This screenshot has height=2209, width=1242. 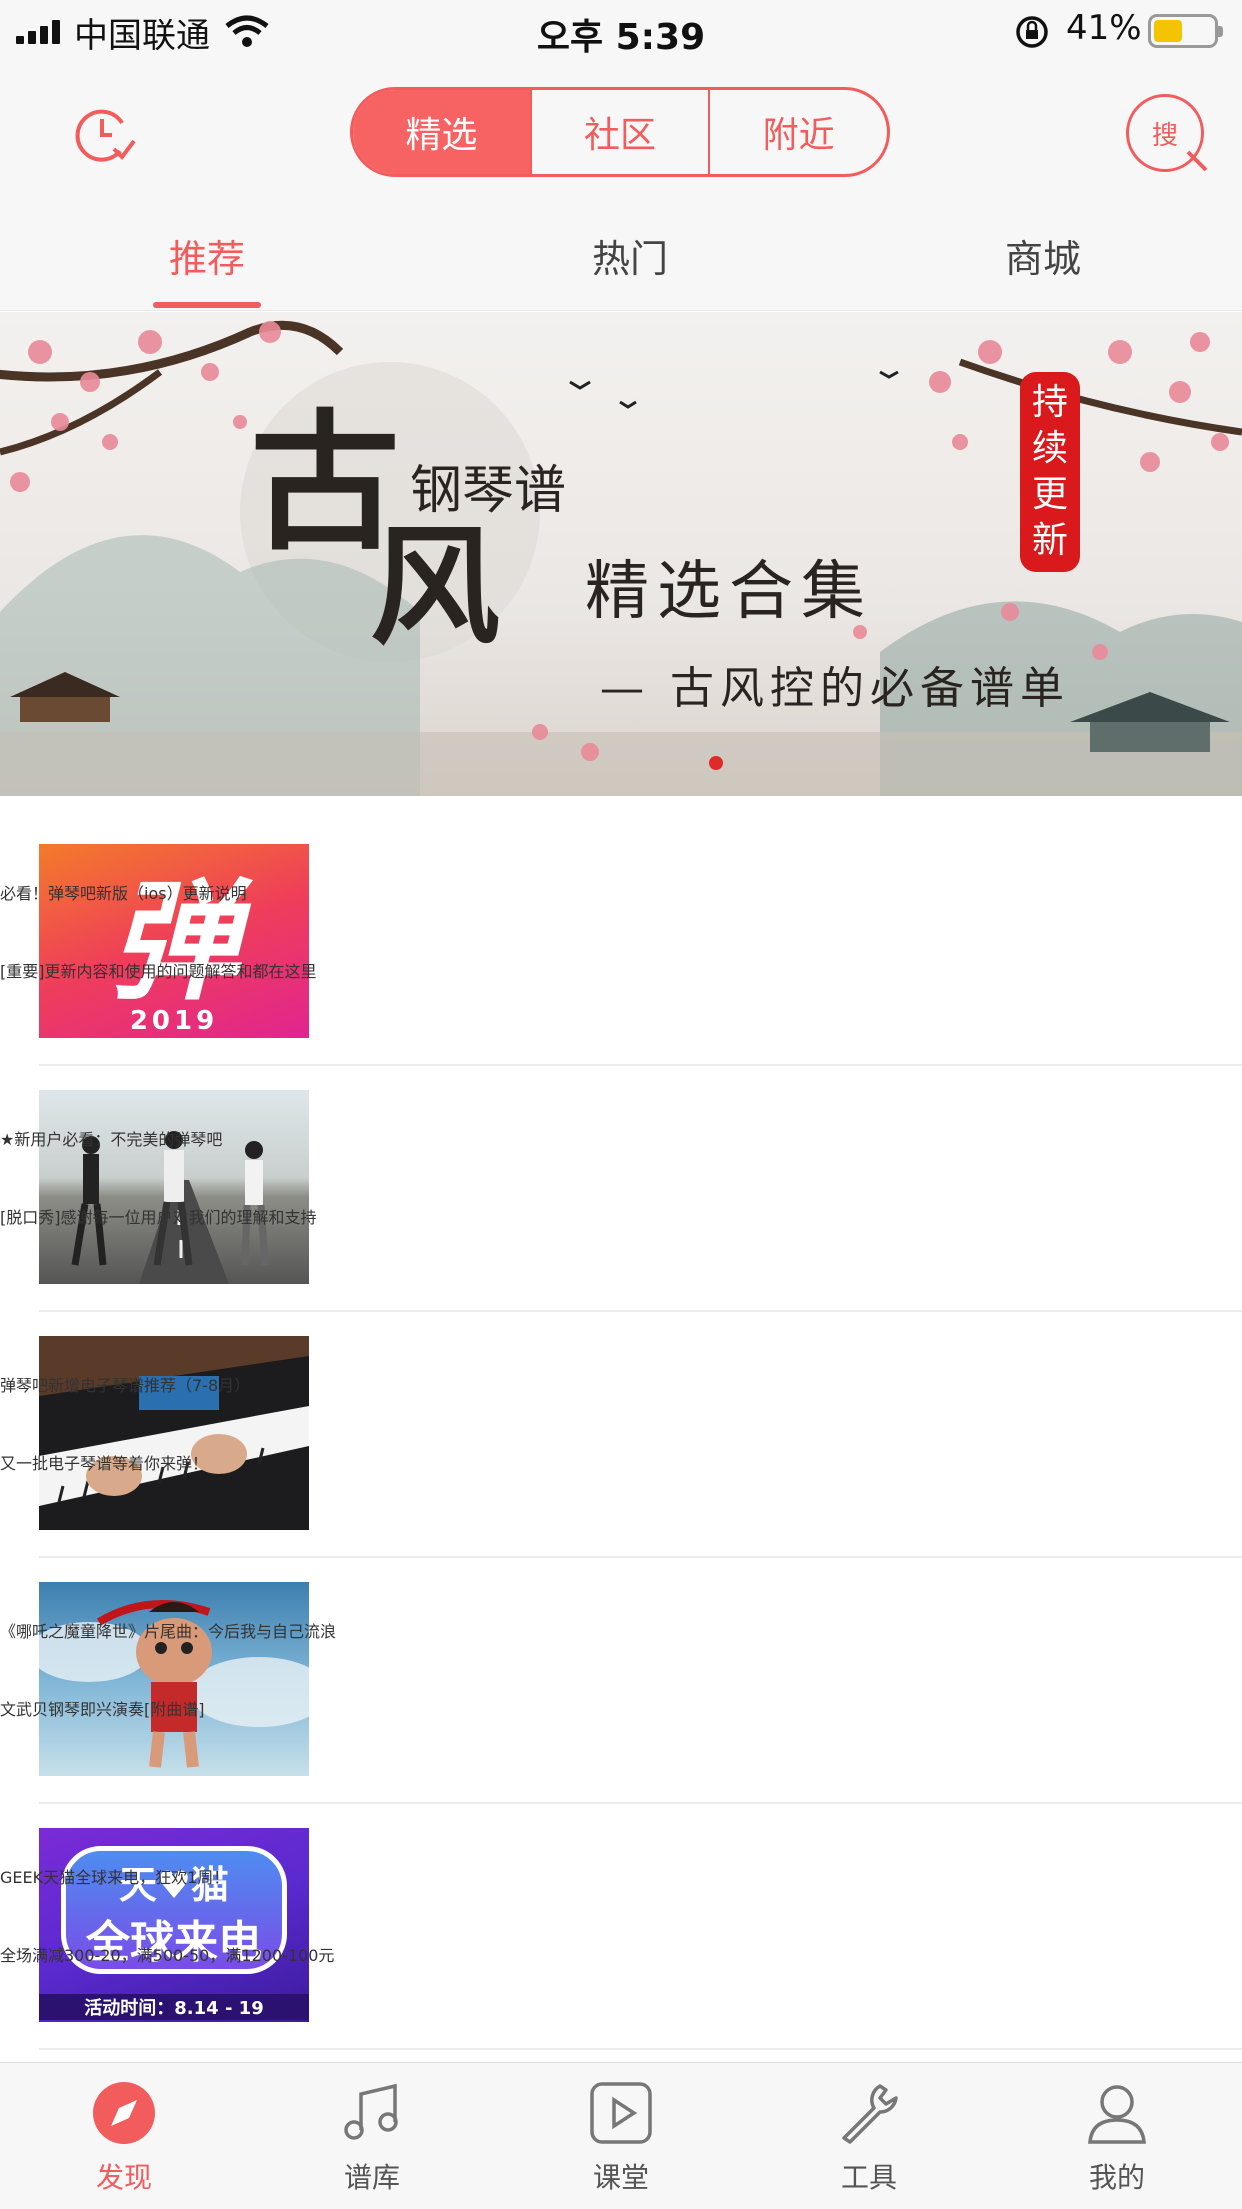 I want to click on battery-percentage: 41%, so click(x=1104, y=28).